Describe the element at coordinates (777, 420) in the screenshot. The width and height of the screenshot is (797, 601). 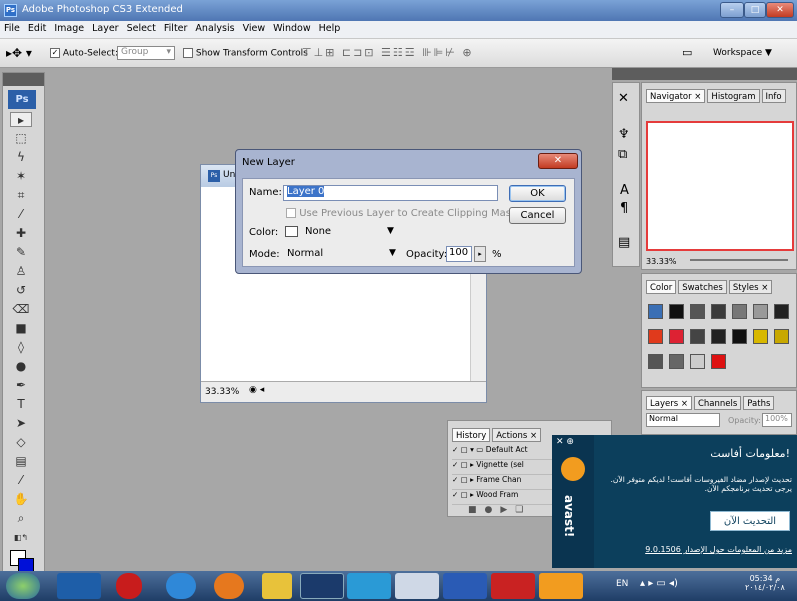
I see `layers-opacity-input: 100%` at that location.